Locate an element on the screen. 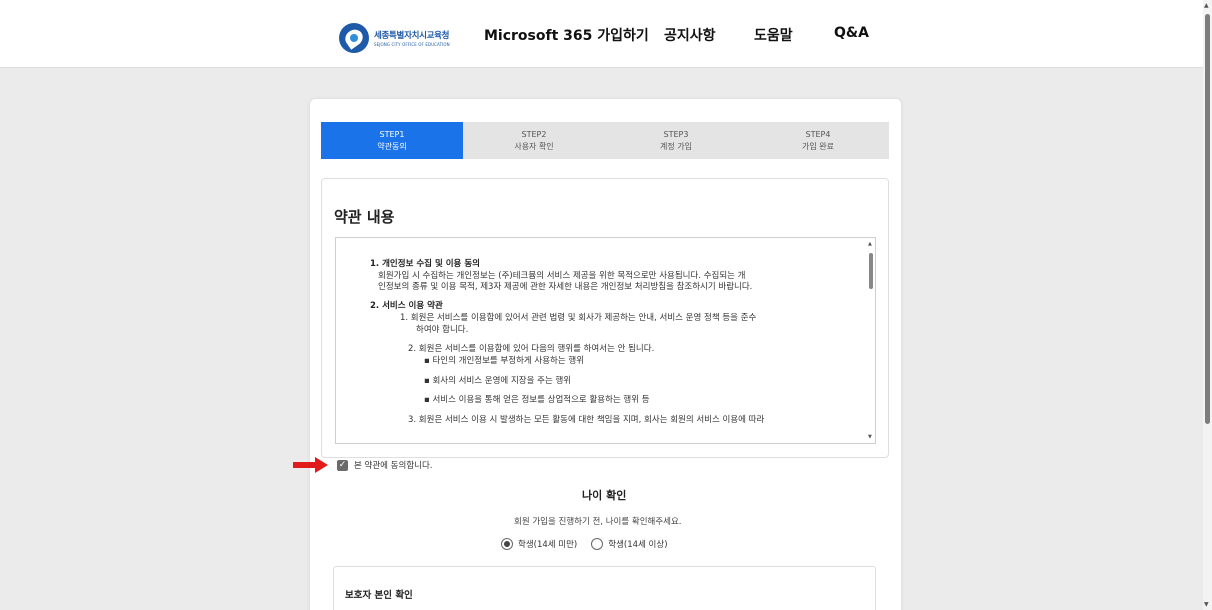 The image size is (1212, 610). step-3-label: 계정 가입 is located at coordinates (676, 146).